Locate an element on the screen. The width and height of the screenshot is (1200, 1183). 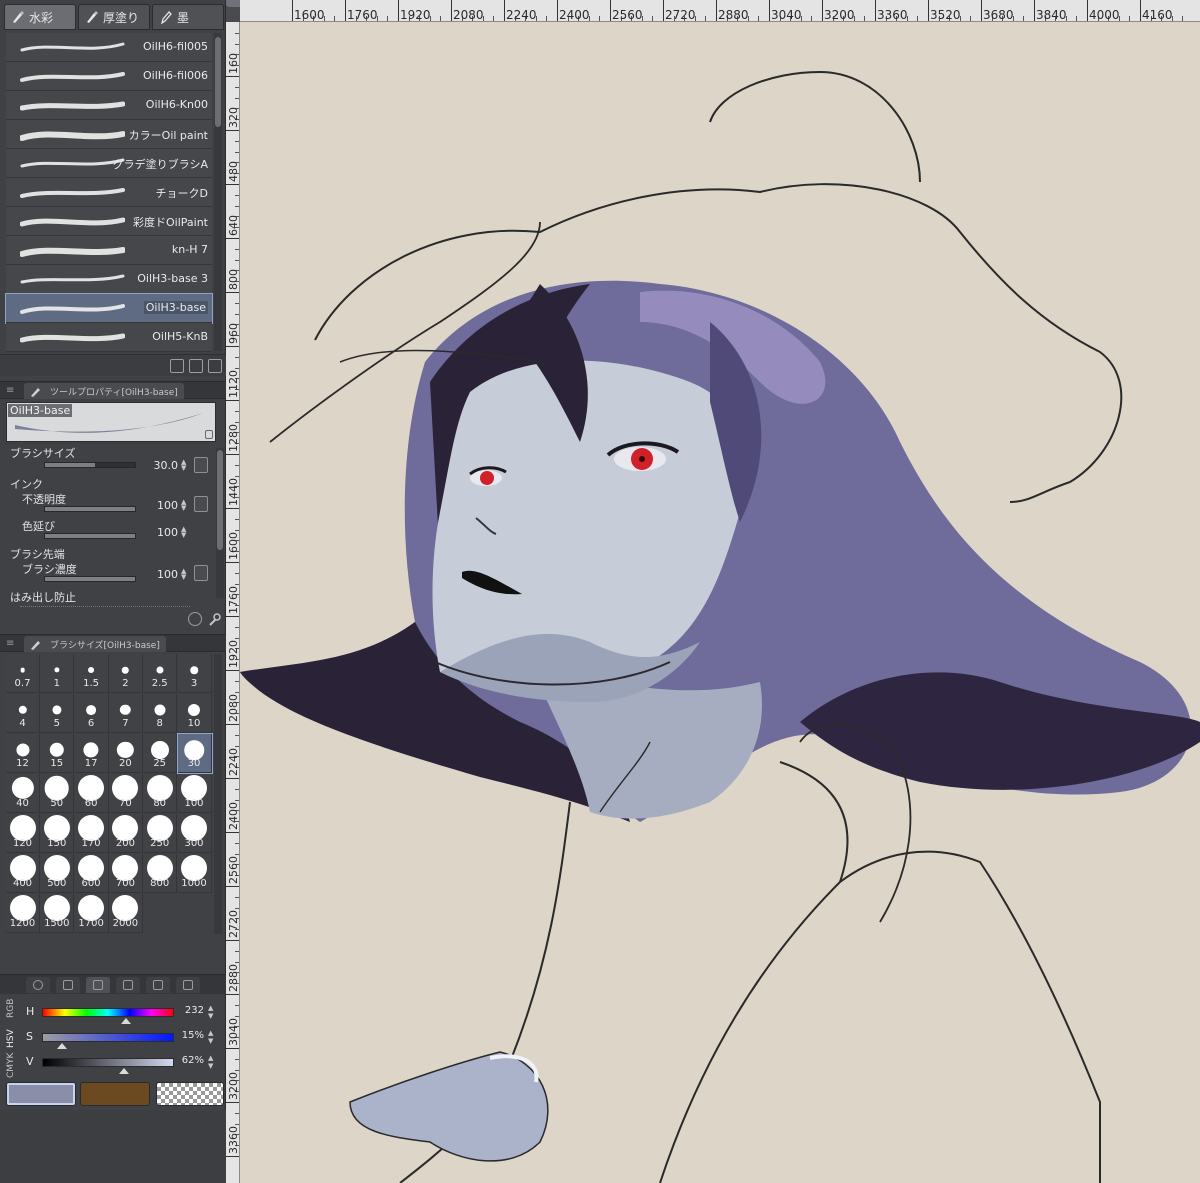
brush-item: OilH6-fil006 is located at coordinates (109, 76).